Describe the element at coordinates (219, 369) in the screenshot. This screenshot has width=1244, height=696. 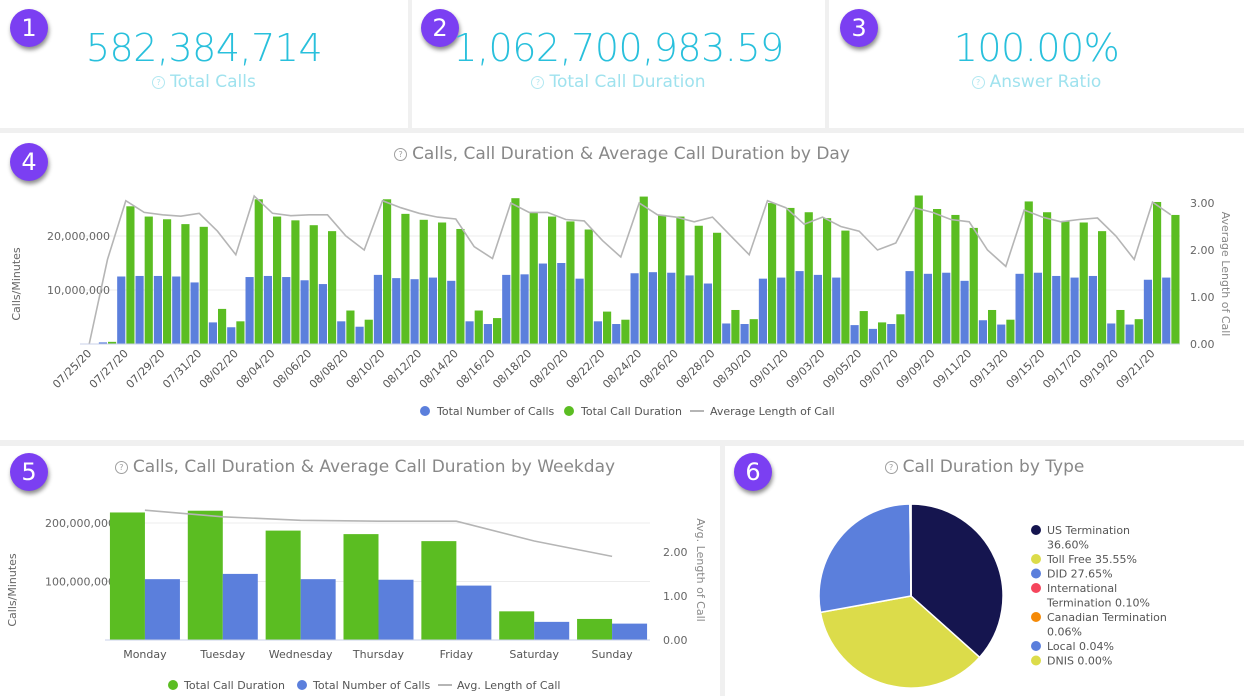
I see `x-tick-label: 08/02/20` at that location.